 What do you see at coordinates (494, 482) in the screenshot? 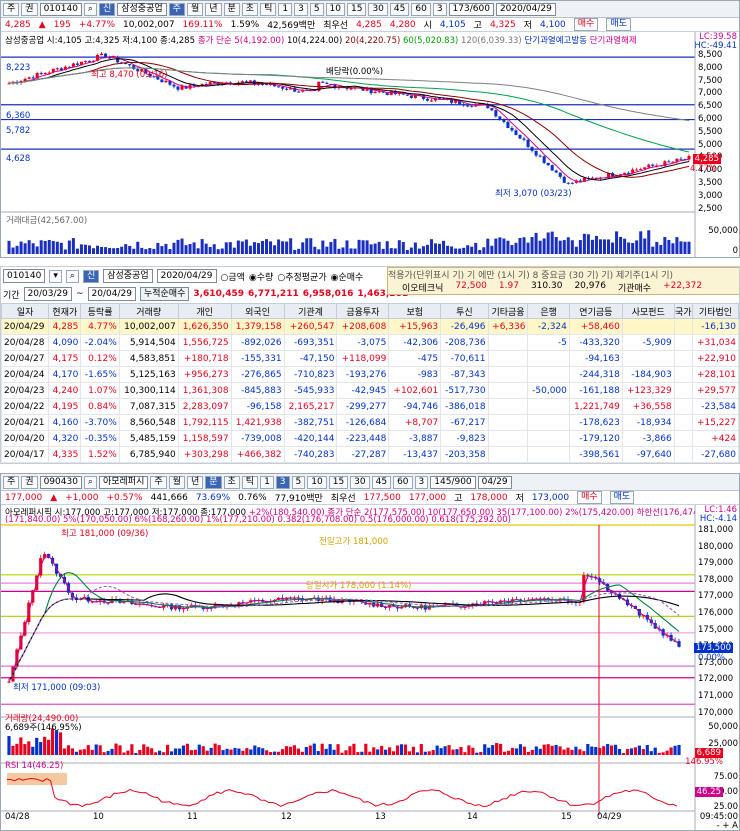
I see `date-field: 04/29` at bounding box center [494, 482].